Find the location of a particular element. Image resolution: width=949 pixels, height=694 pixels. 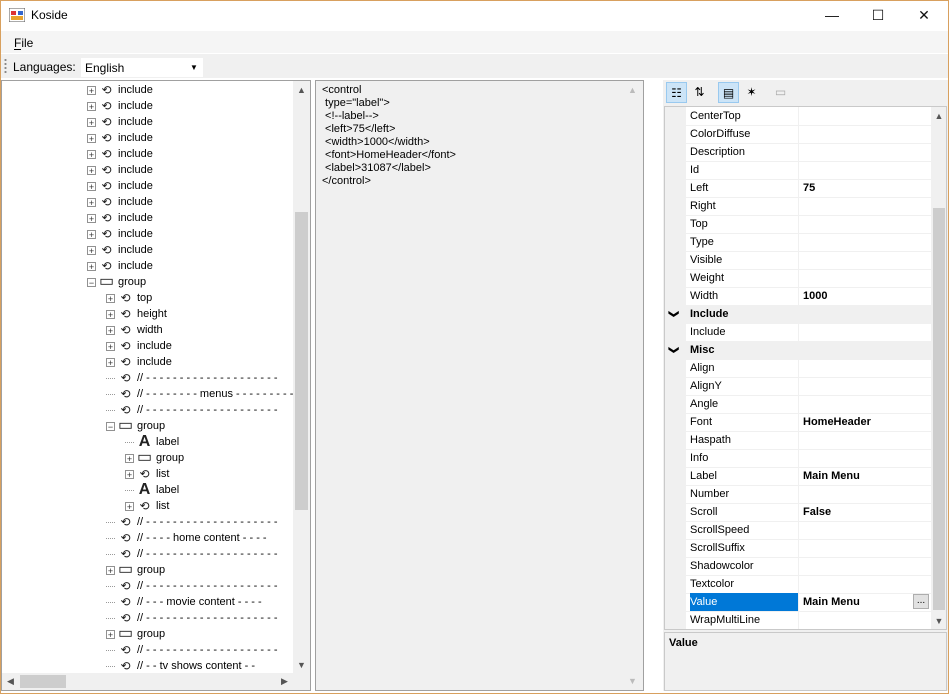

property-row: Number is located at coordinates (798, 494).